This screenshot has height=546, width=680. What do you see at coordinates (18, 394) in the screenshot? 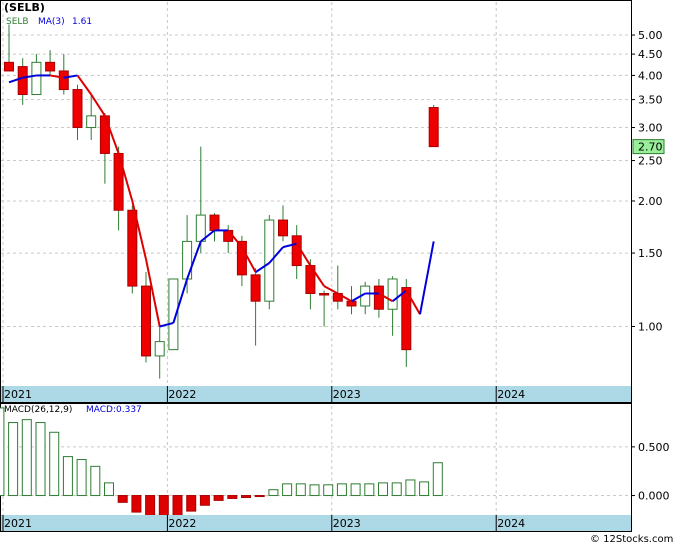
I see `price-x-tick-label: 2021` at bounding box center [18, 394].